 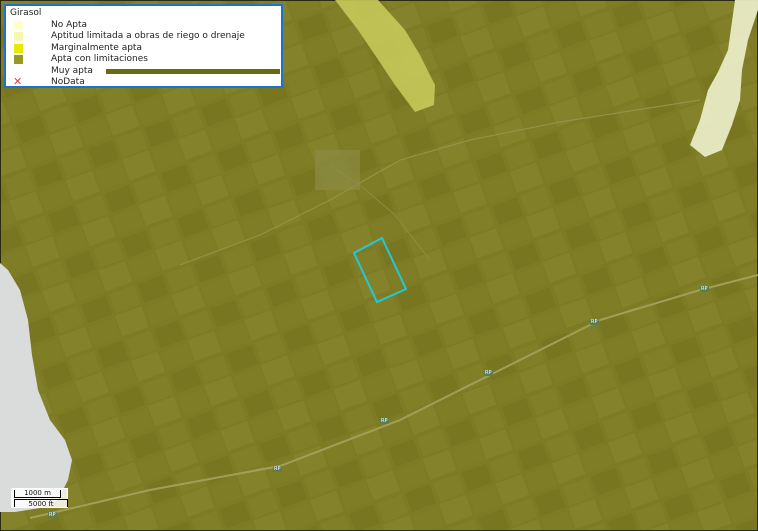 I want to click on legend-item: Apta con limitaciones, so click(x=143, y=59).